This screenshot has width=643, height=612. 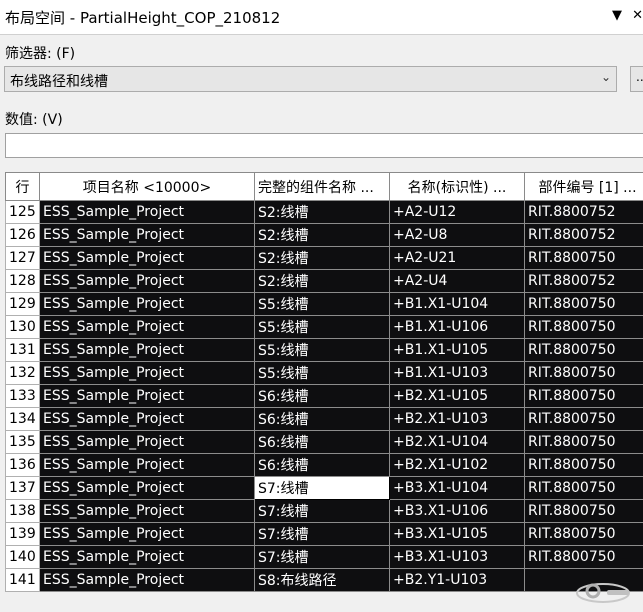 What do you see at coordinates (637, 15) in the screenshot?
I see `close-icon: ✕` at bounding box center [637, 15].